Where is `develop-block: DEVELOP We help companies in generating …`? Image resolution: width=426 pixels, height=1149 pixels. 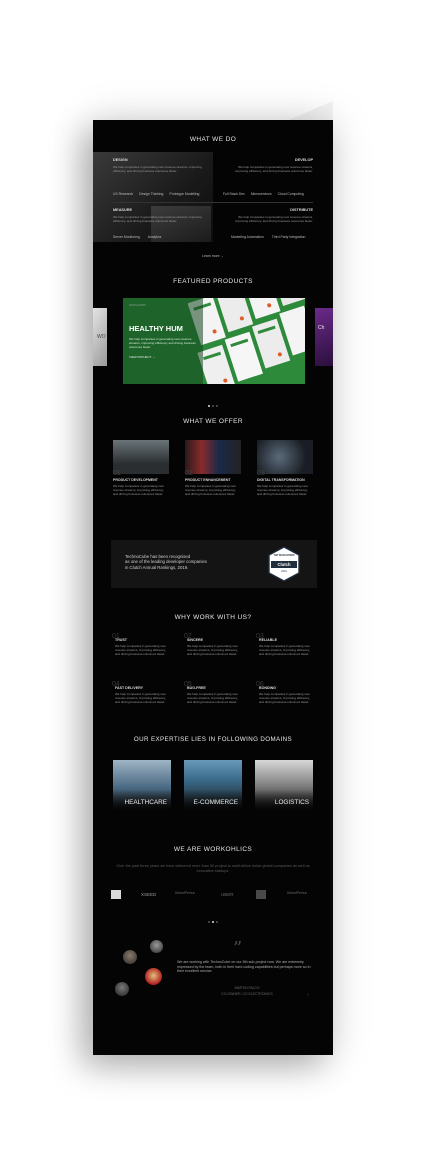
develop-block: DEVELOP We help companies in generating … is located at coordinates (273, 166).